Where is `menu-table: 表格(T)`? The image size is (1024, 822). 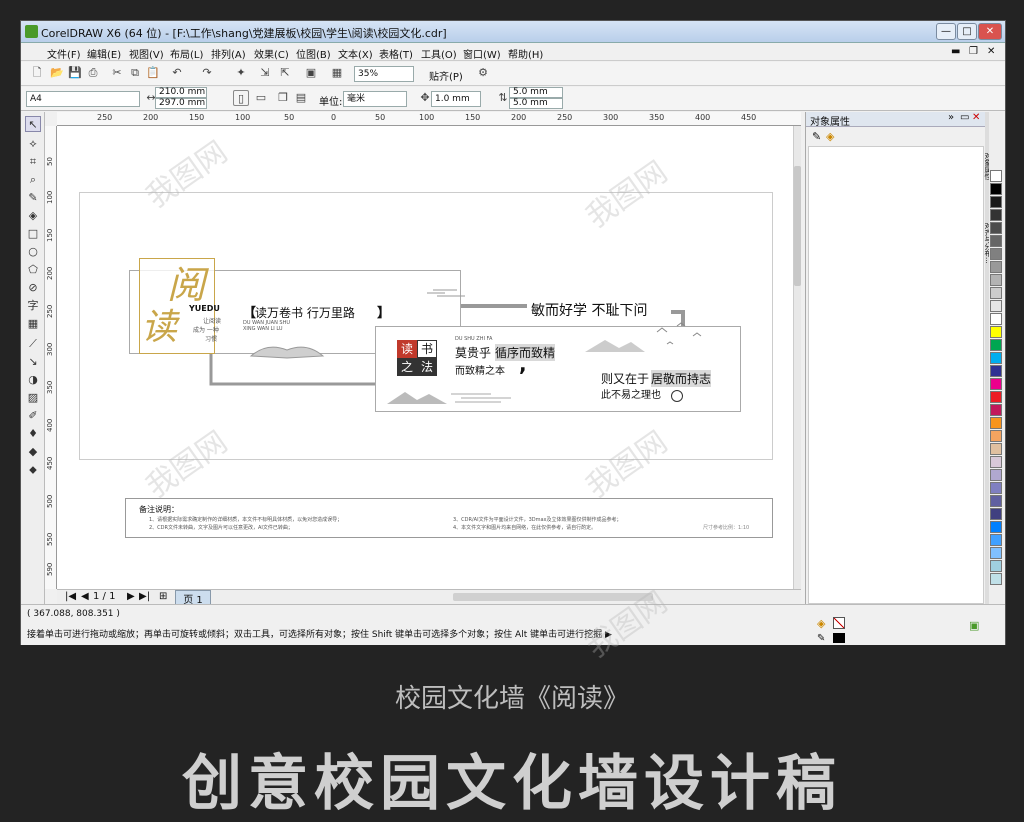
menu-table: 表格(T) is located at coordinates (396, 53).